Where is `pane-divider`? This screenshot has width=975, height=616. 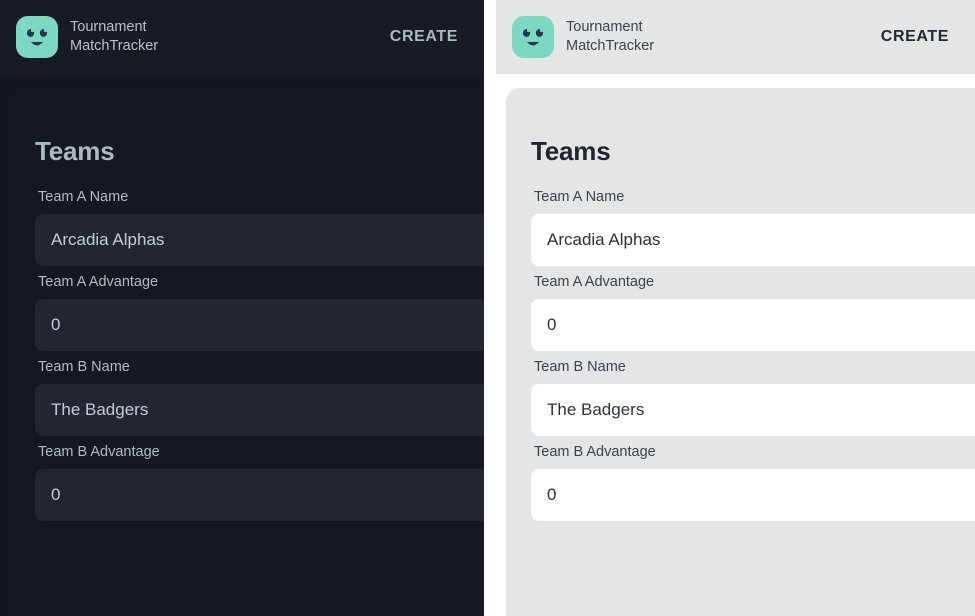
pane-divider is located at coordinates (490, 308).